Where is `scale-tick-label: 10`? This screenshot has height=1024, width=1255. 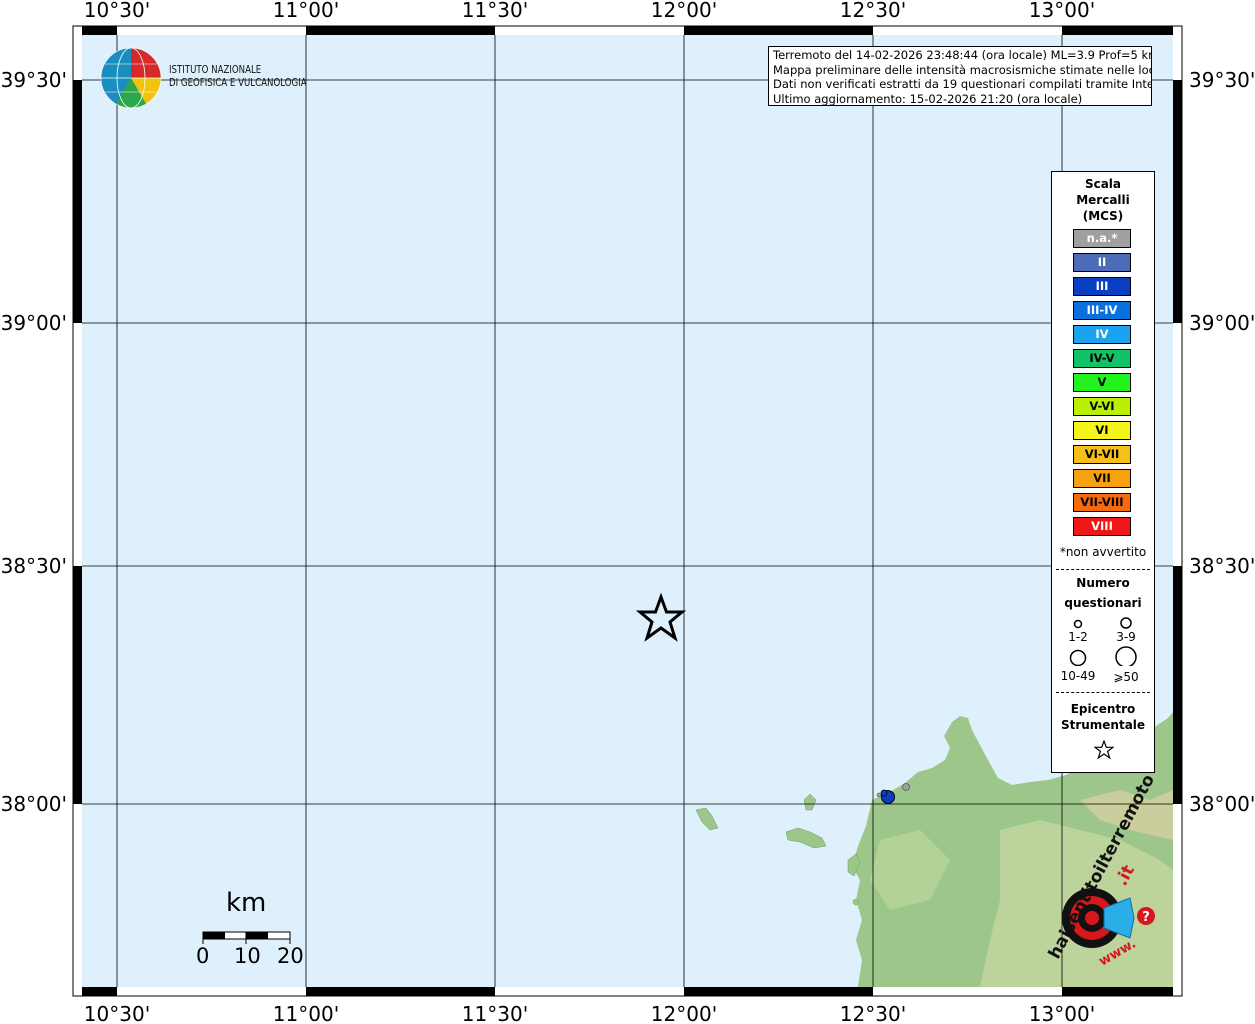
scale-tick-label: 10 is located at coordinates (247, 956).